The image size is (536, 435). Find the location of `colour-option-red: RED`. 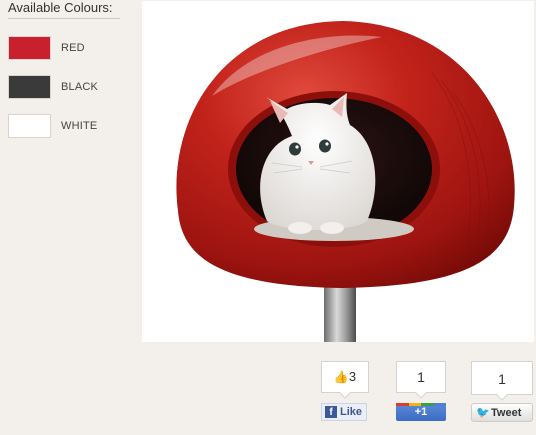

colour-option-red: RED is located at coordinates (65, 48).